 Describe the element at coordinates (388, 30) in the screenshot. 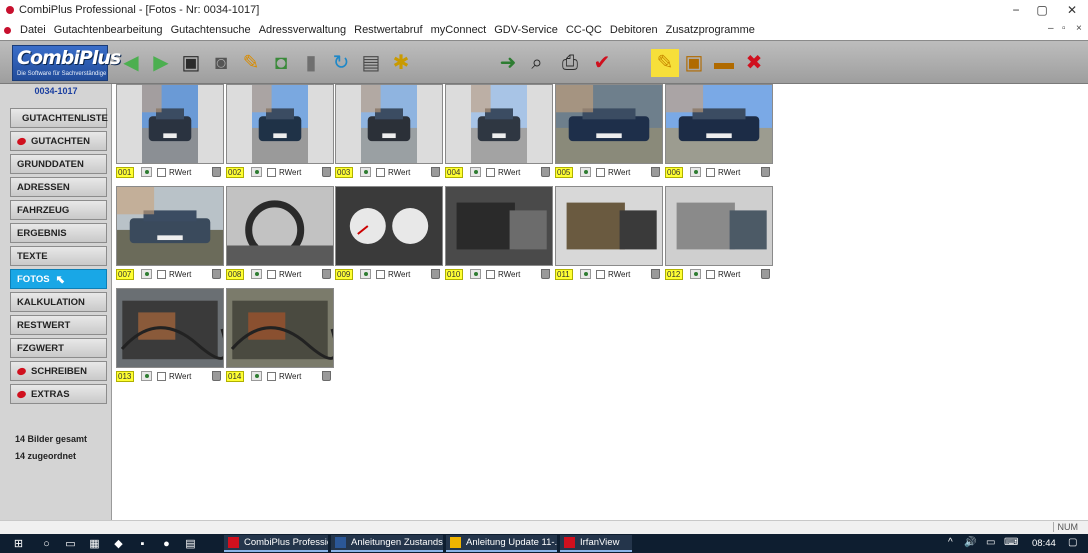

I see `menu-item-restwertabruf: Restwertabruf` at that location.